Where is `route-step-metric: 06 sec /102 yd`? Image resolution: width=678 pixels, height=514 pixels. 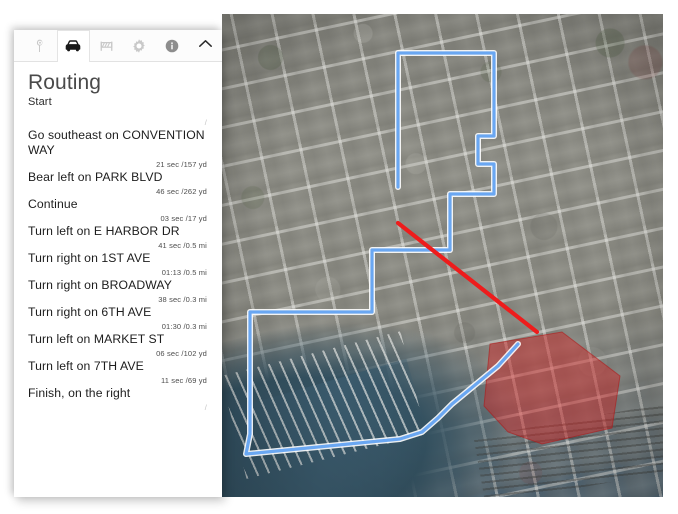
route-step-metric: 06 sec /102 yd is located at coordinates (181, 354).